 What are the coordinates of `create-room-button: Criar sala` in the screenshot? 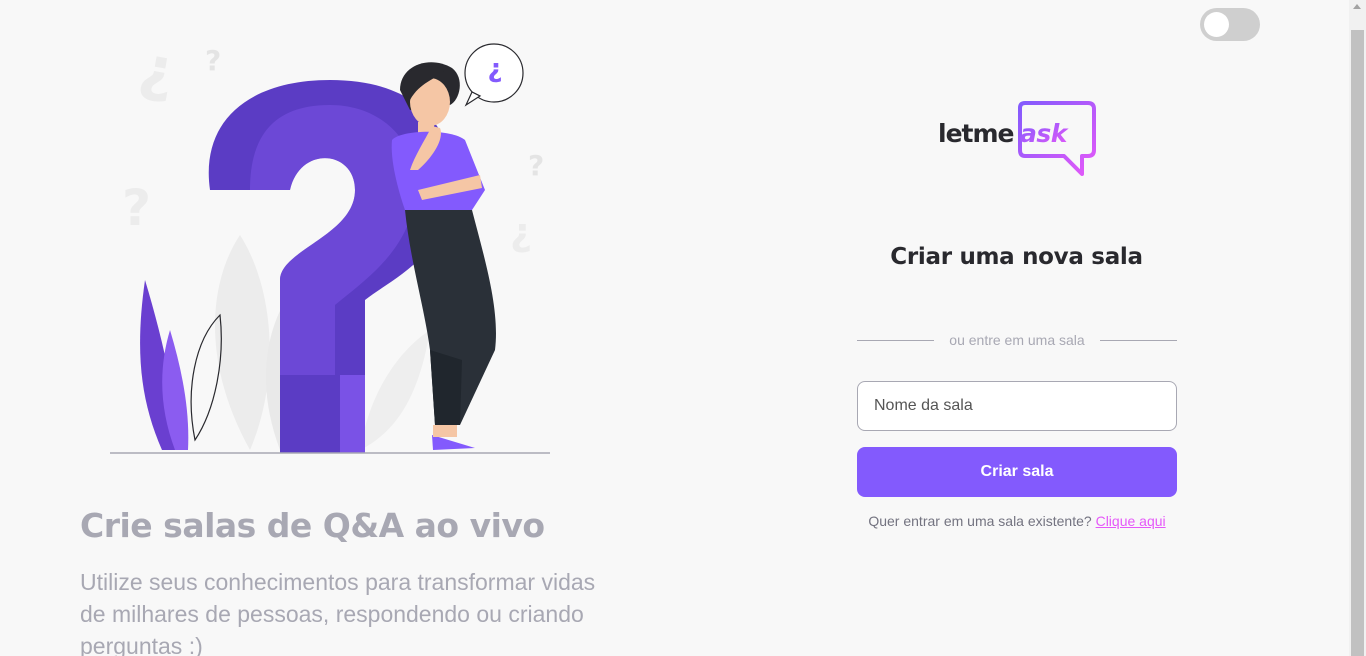 It's located at (1017, 472).